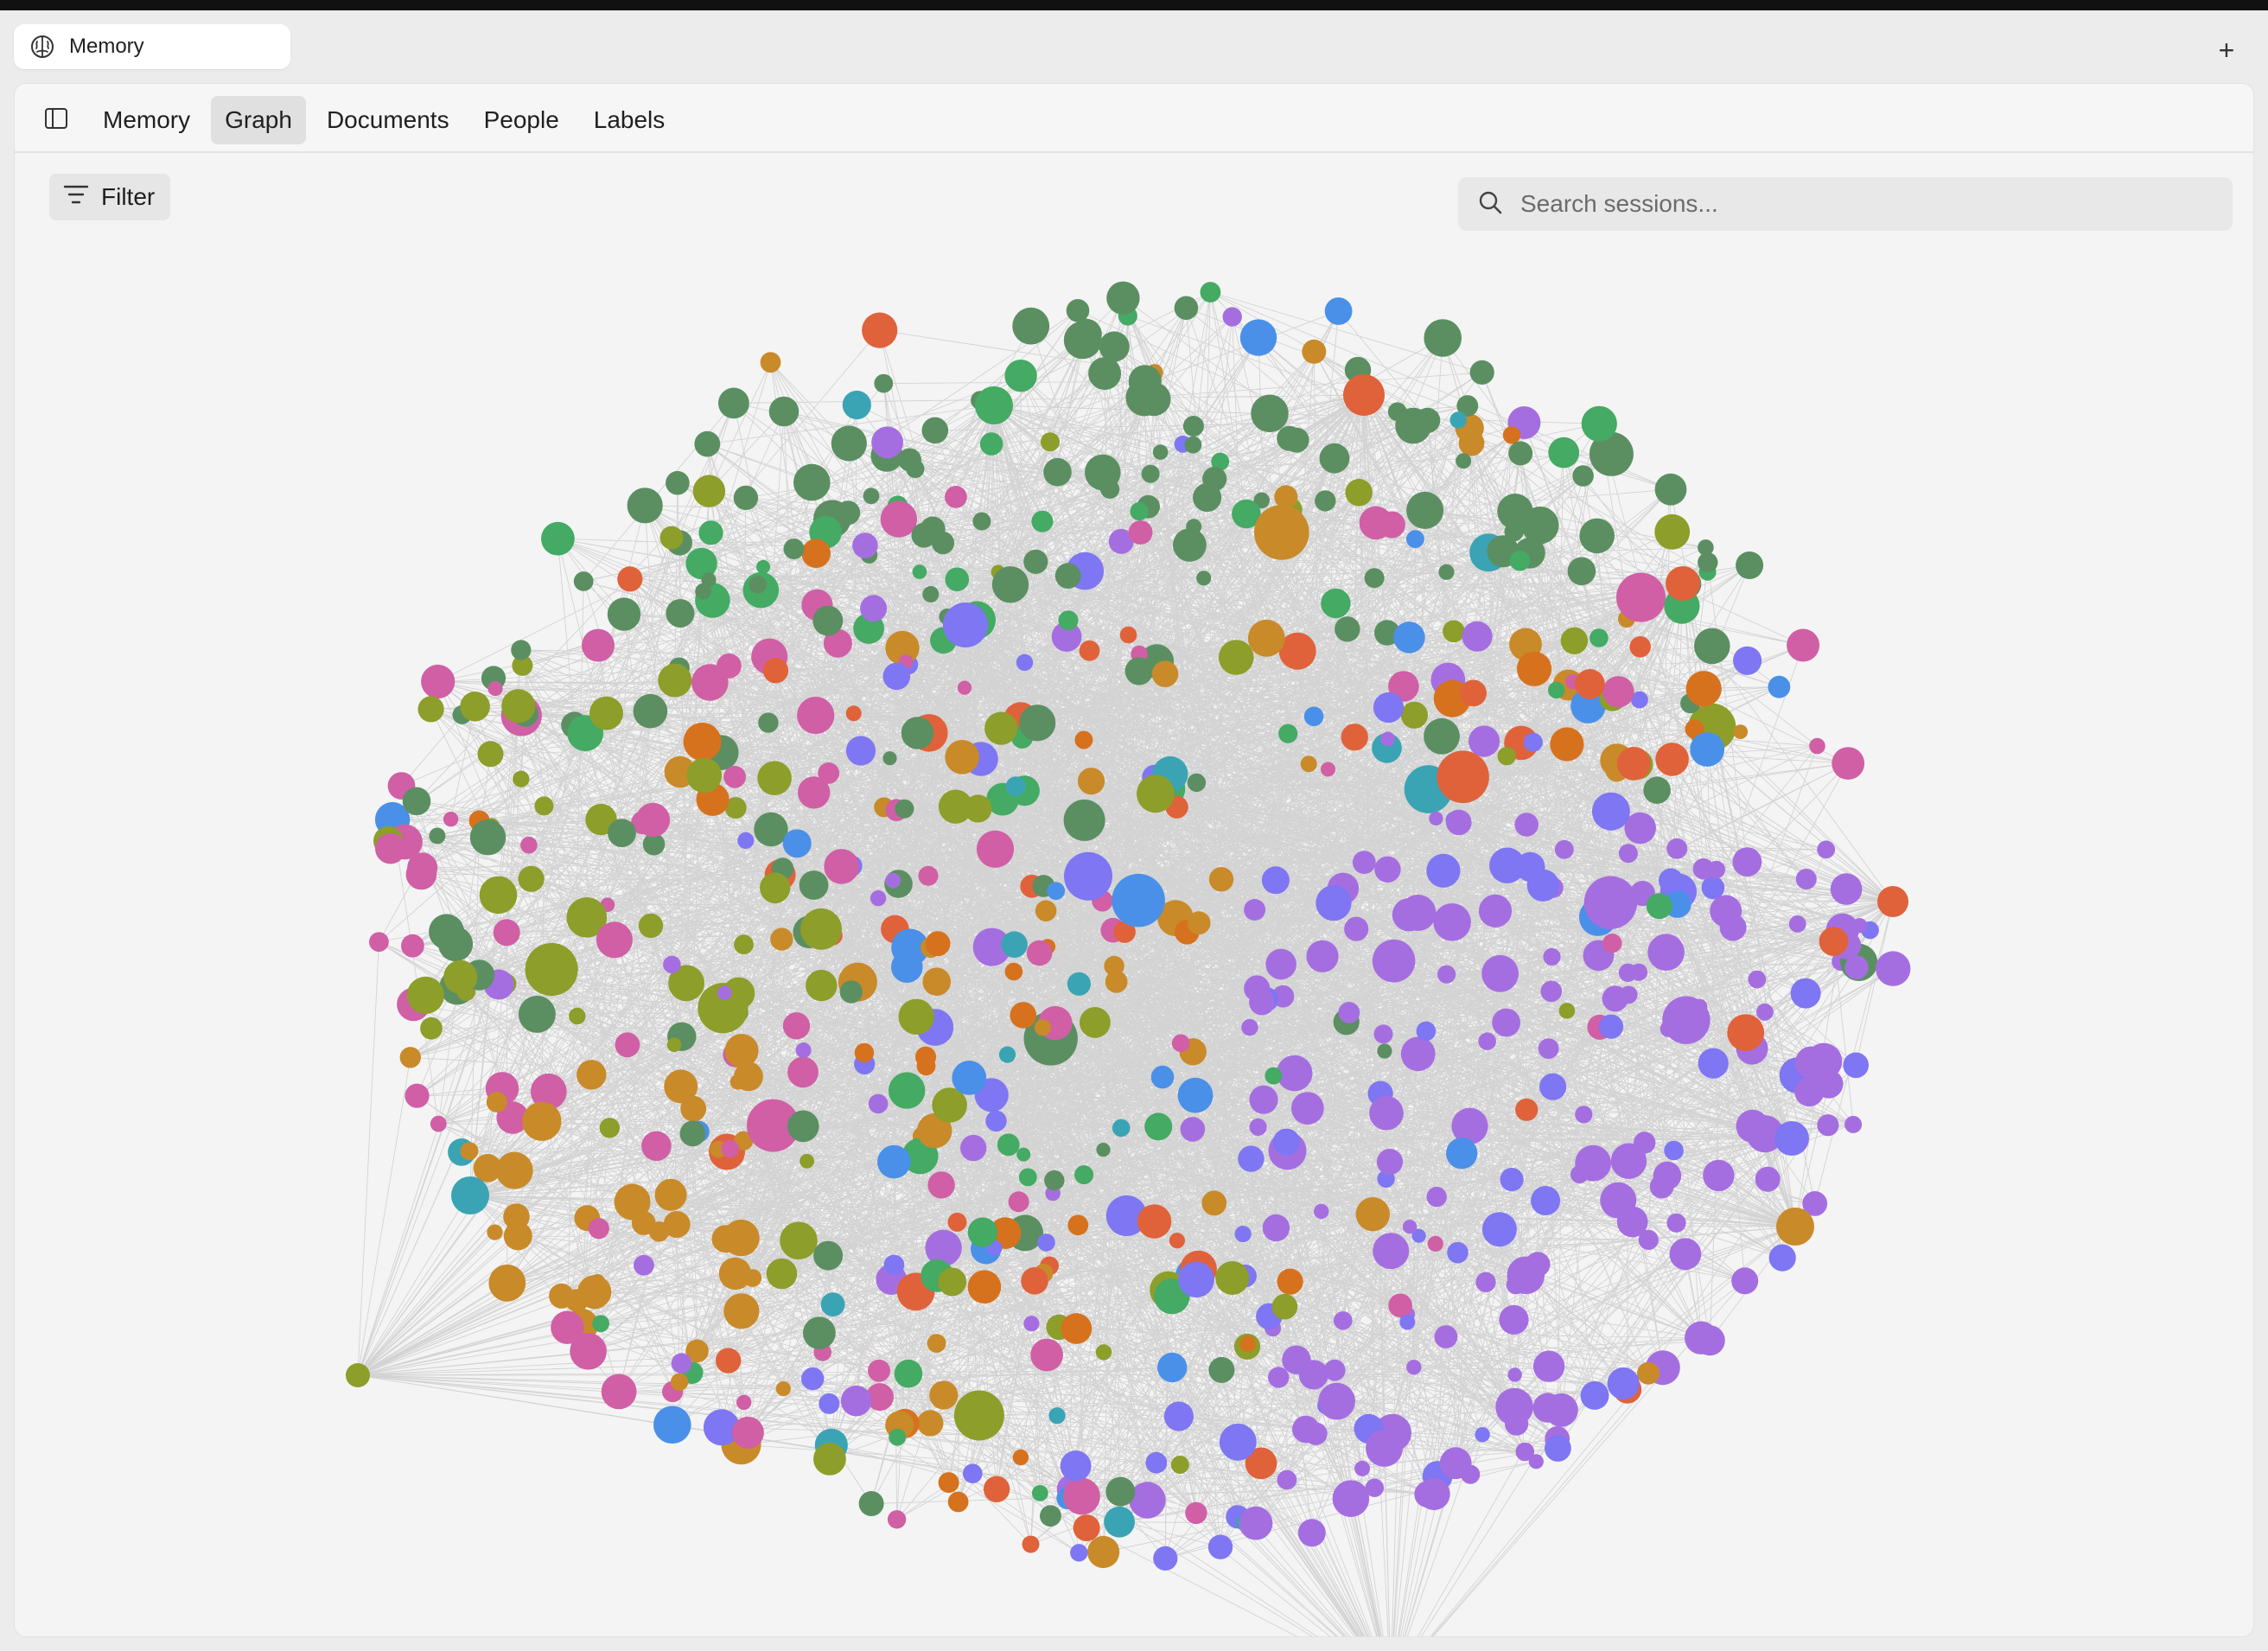 The image size is (2268, 1651). I want to click on search-input, so click(1857, 204).